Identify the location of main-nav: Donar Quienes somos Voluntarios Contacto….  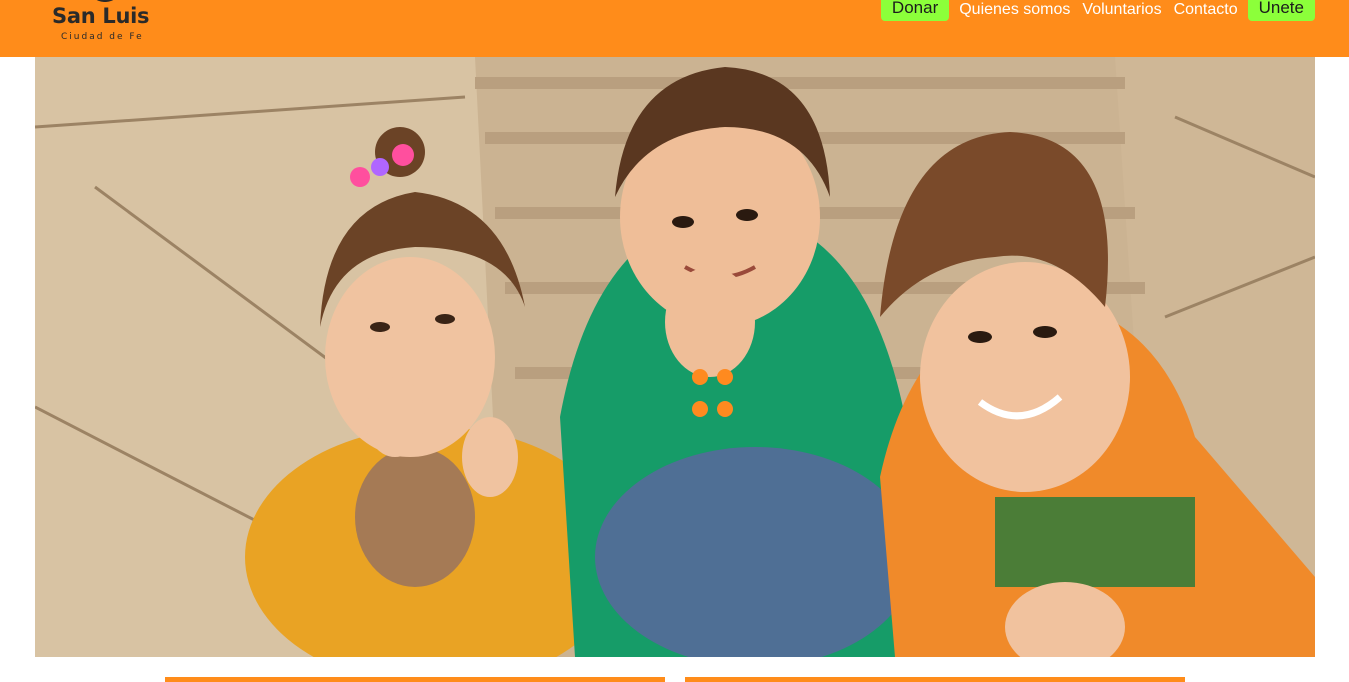
(1098, 10).